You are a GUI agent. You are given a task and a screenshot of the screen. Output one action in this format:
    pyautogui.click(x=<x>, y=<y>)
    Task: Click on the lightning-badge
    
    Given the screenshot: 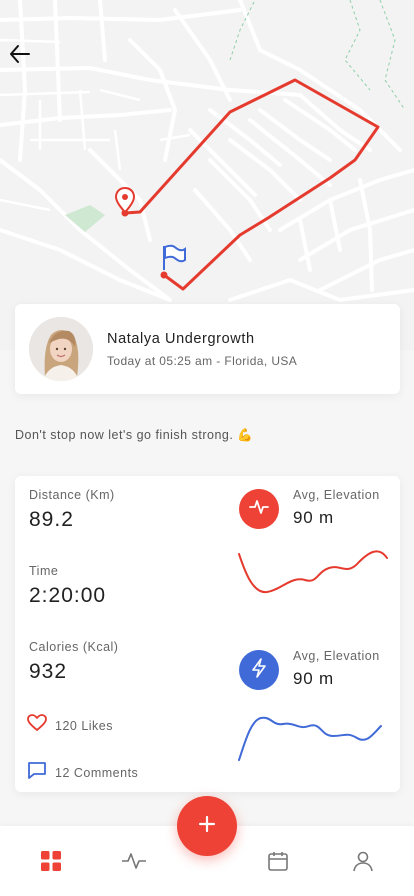 What is the action you would take?
    pyautogui.click(x=259, y=670)
    